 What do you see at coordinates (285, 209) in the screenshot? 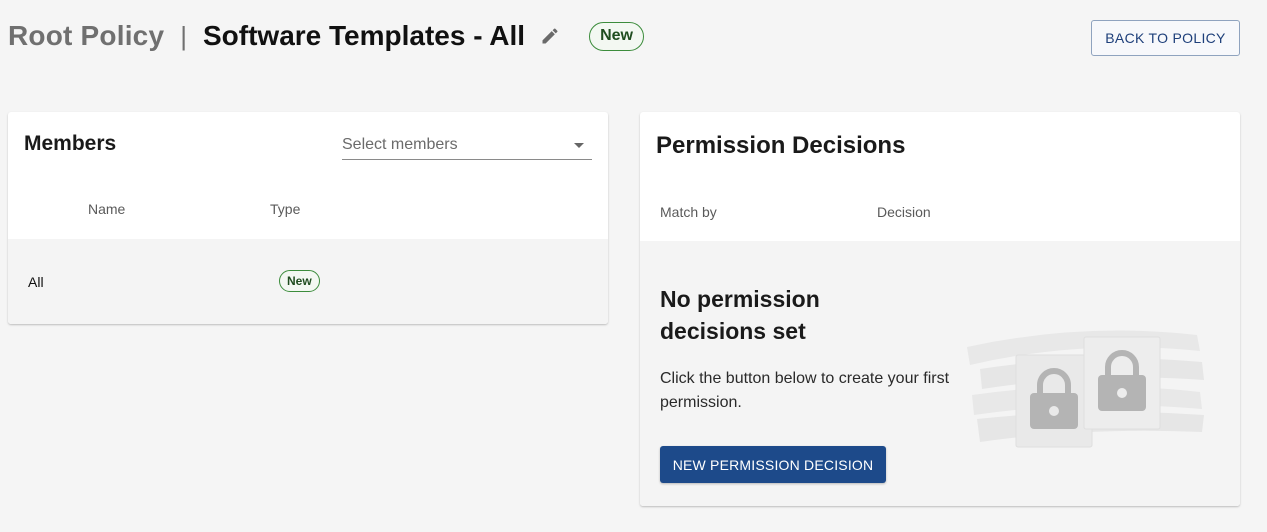
I see `column-header-type: Type` at bounding box center [285, 209].